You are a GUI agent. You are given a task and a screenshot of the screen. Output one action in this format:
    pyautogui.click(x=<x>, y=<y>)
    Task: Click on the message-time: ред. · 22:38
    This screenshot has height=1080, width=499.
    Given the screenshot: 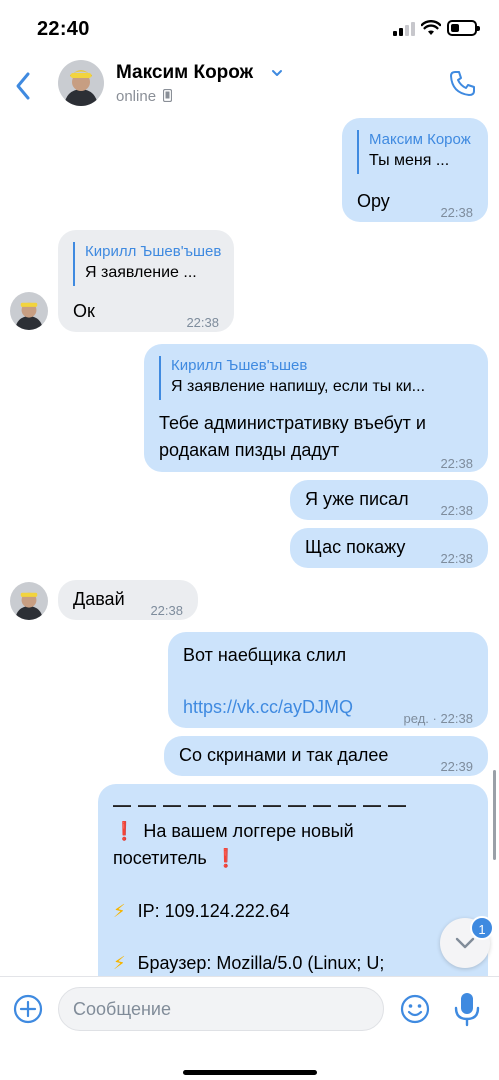 What is the action you would take?
    pyautogui.click(x=438, y=718)
    